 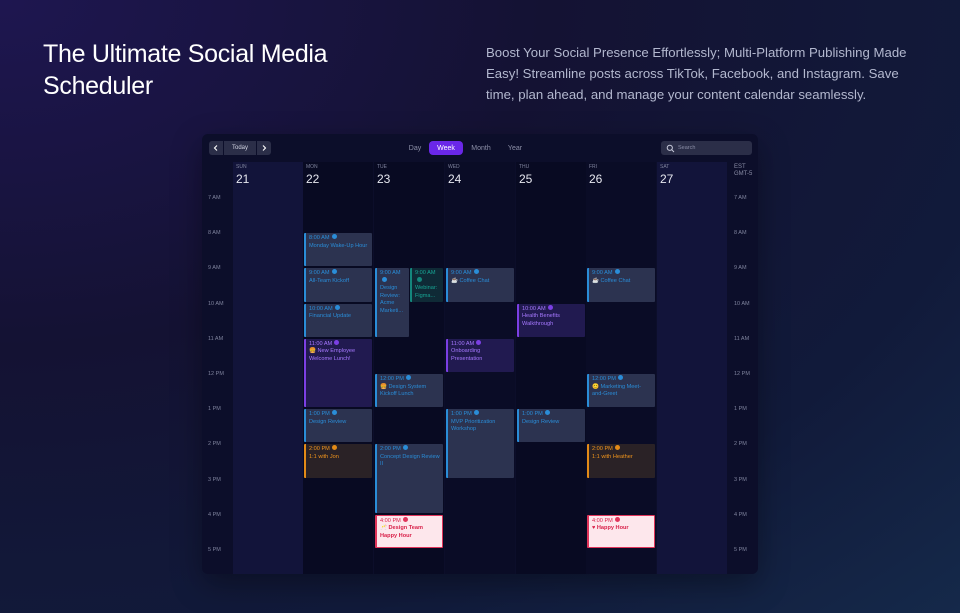 I want to click on event-title: Concept Design Review II, so click(x=410, y=460).